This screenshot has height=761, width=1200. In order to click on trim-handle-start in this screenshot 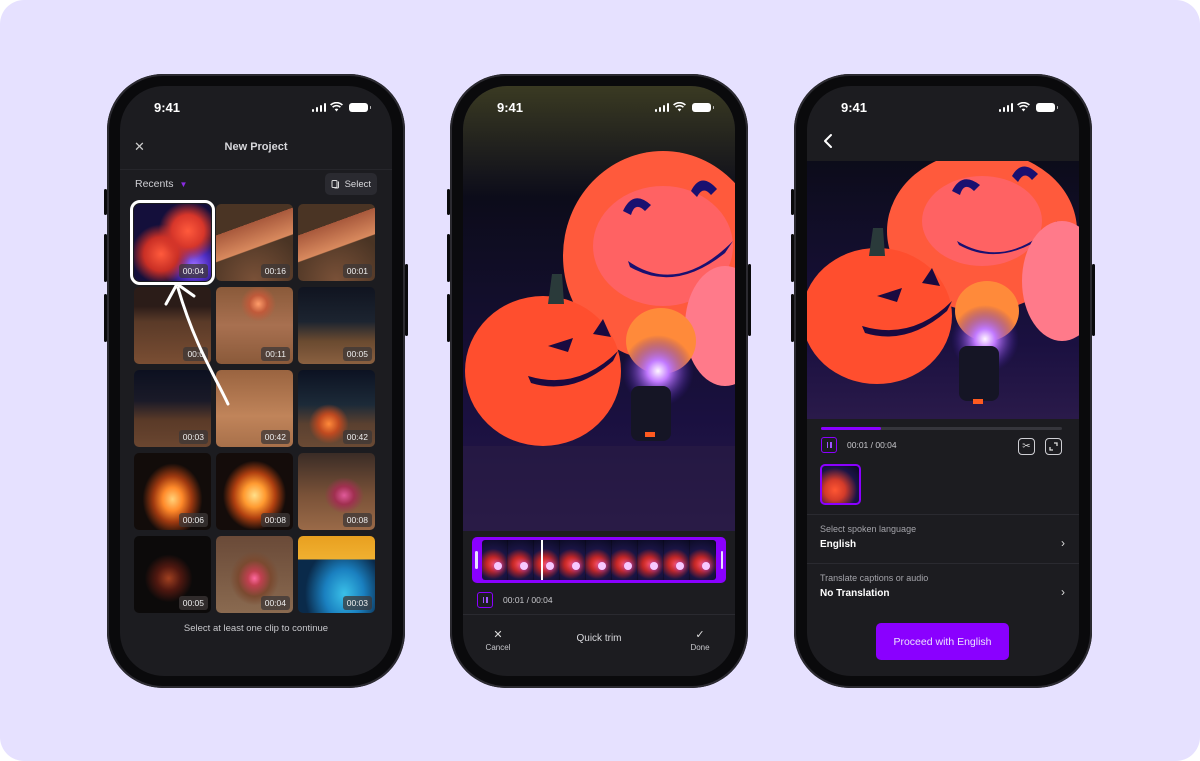, I will do `click(476, 560)`.